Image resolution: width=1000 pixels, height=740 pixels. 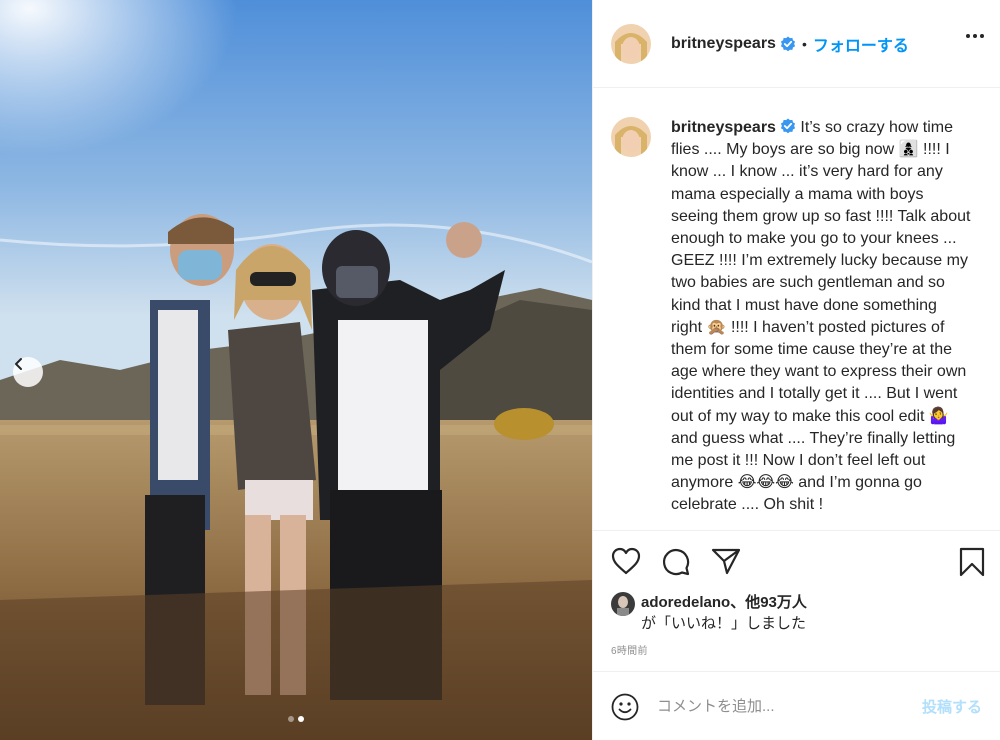 What do you see at coordinates (777, 706) in the screenshot?
I see `comment-input` at bounding box center [777, 706].